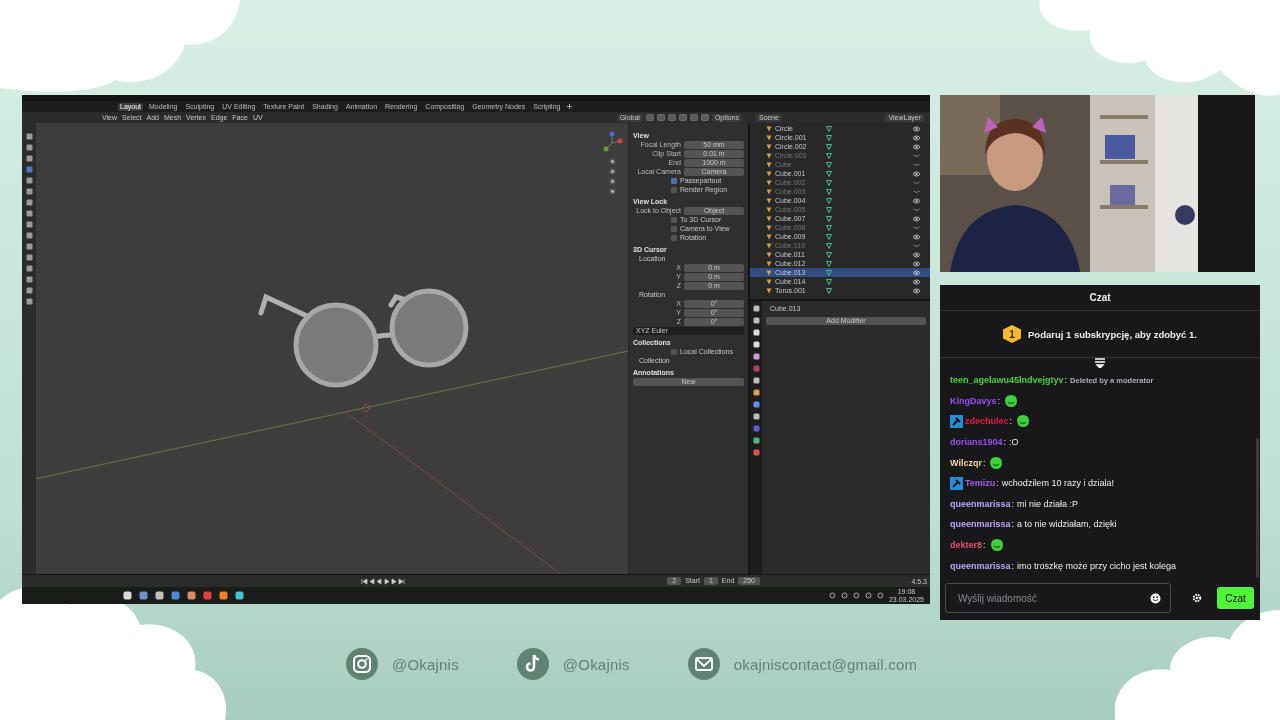 This screenshot has height=720, width=1280. What do you see at coordinates (976, 442) in the screenshot?
I see `username: dorians1904` at bounding box center [976, 442].